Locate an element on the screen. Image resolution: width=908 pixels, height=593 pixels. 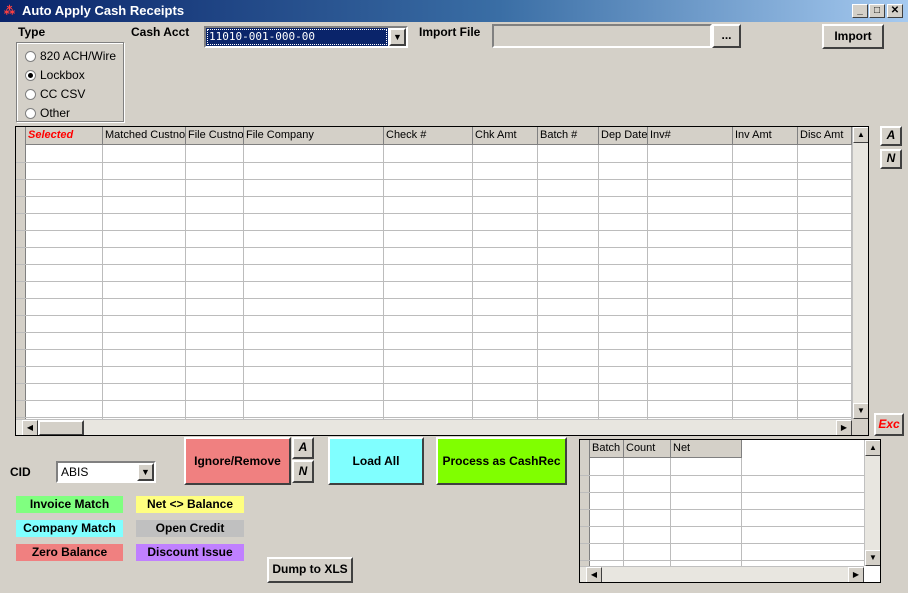
main-col-header: Dep Date is located at coordinates (623, 136).